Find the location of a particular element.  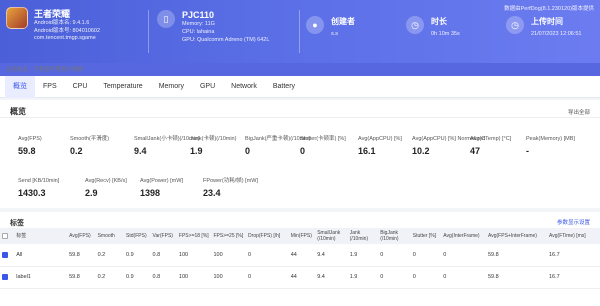

app-icon is located at coordinates (17, 18).